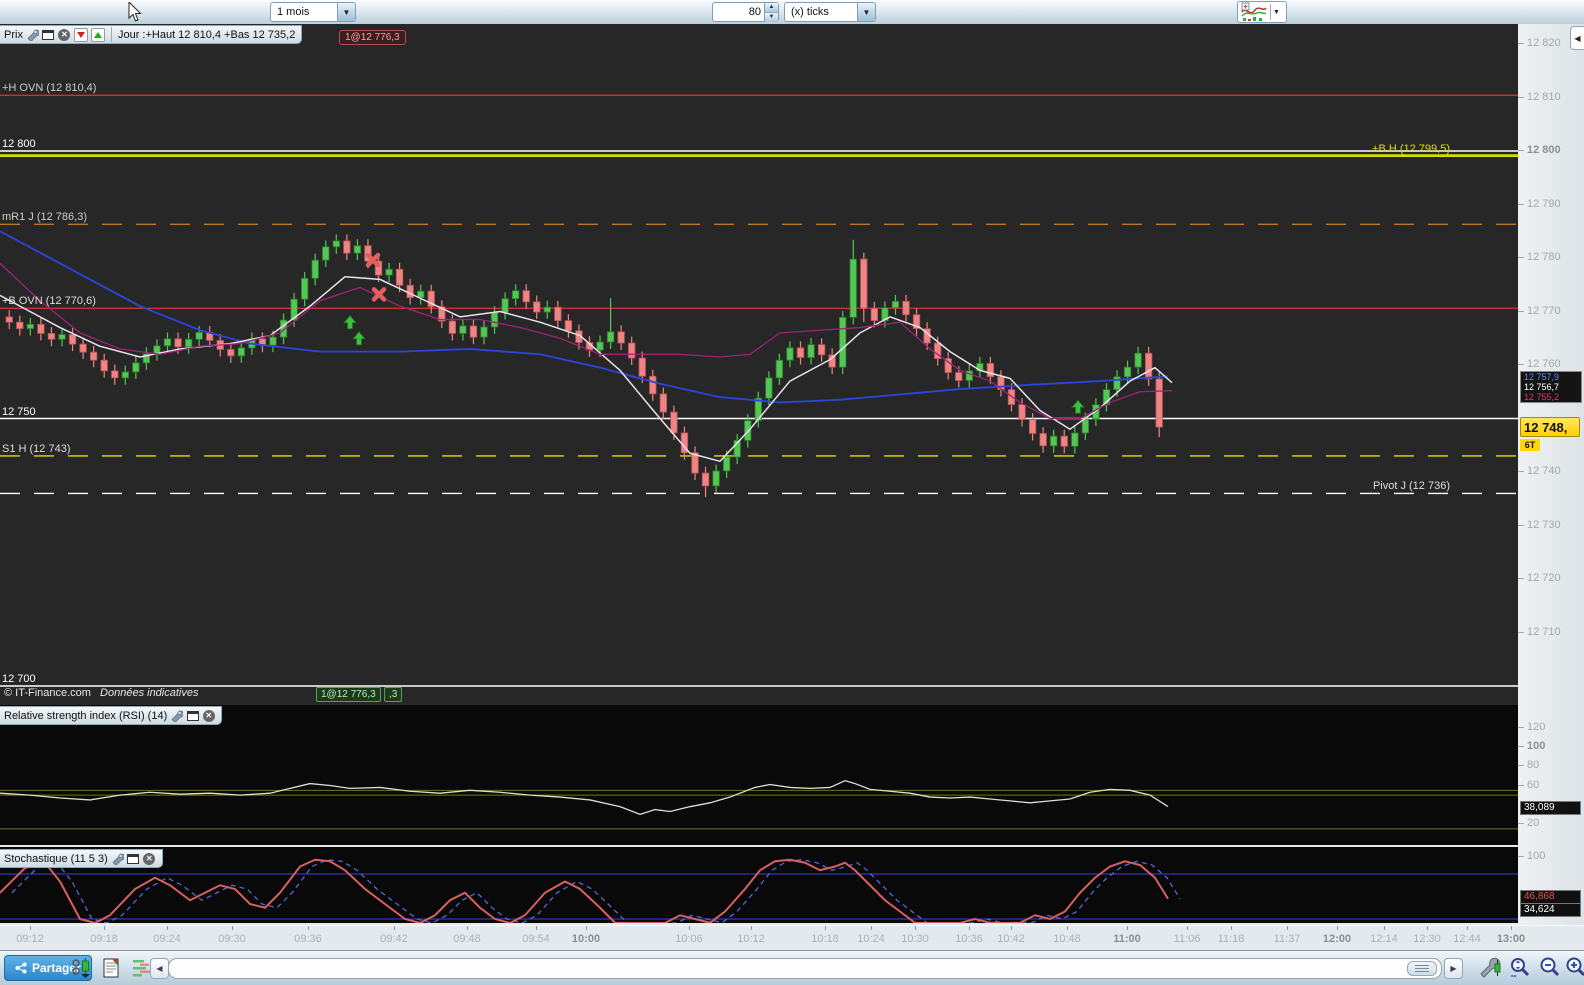 The width and height of the screenshot is (1584, 985). I want to click on indicator-chart-icon, so click(1254, 11).